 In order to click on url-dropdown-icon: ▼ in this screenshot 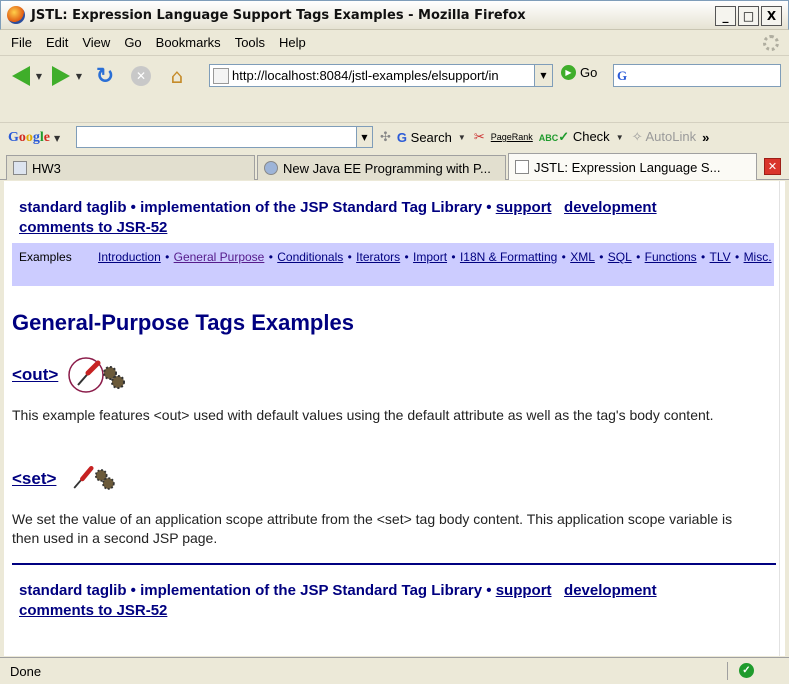, I will do `click(543, 75)`.